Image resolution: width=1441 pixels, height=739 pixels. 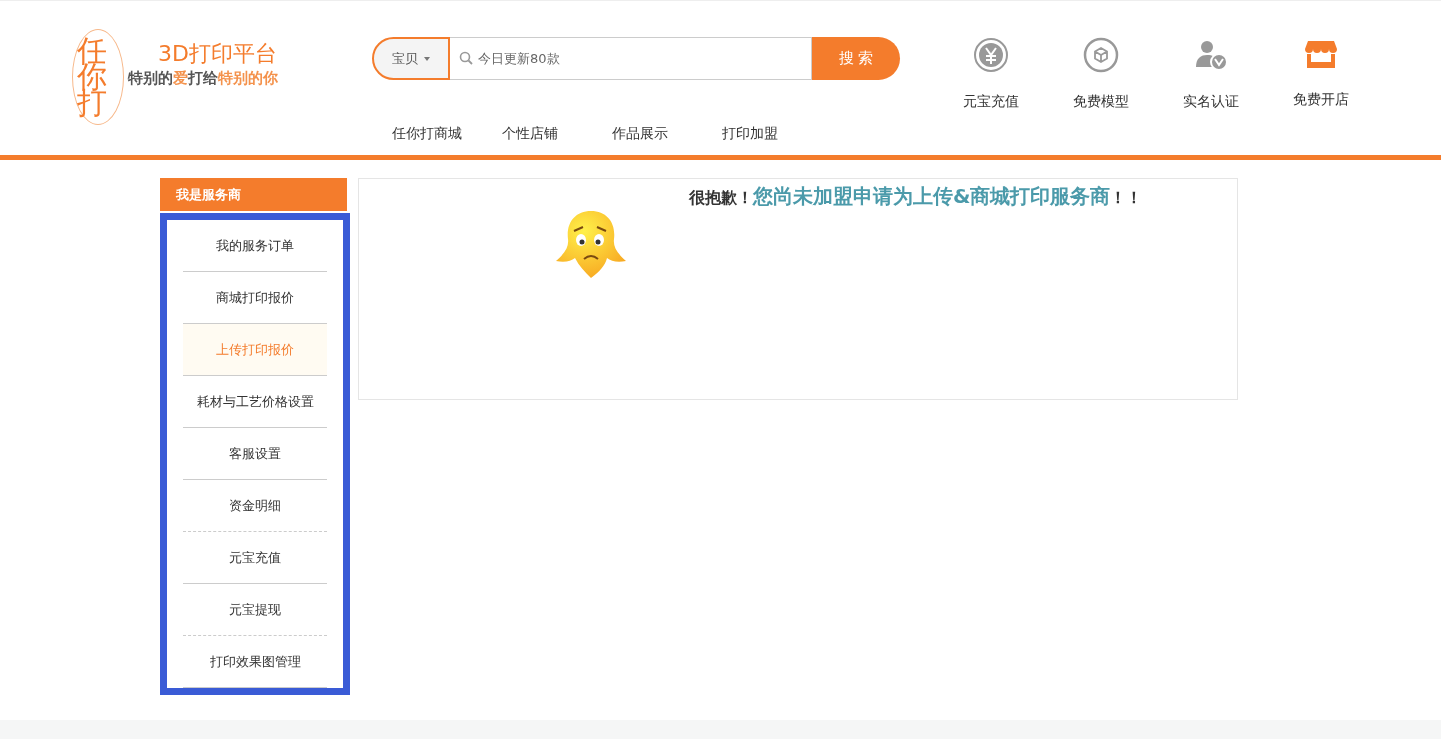 What do you see at coordinates (1321, 96) in the screenshot?
I see `quick-link: 免费开店` at bounding box center [1321, 96].